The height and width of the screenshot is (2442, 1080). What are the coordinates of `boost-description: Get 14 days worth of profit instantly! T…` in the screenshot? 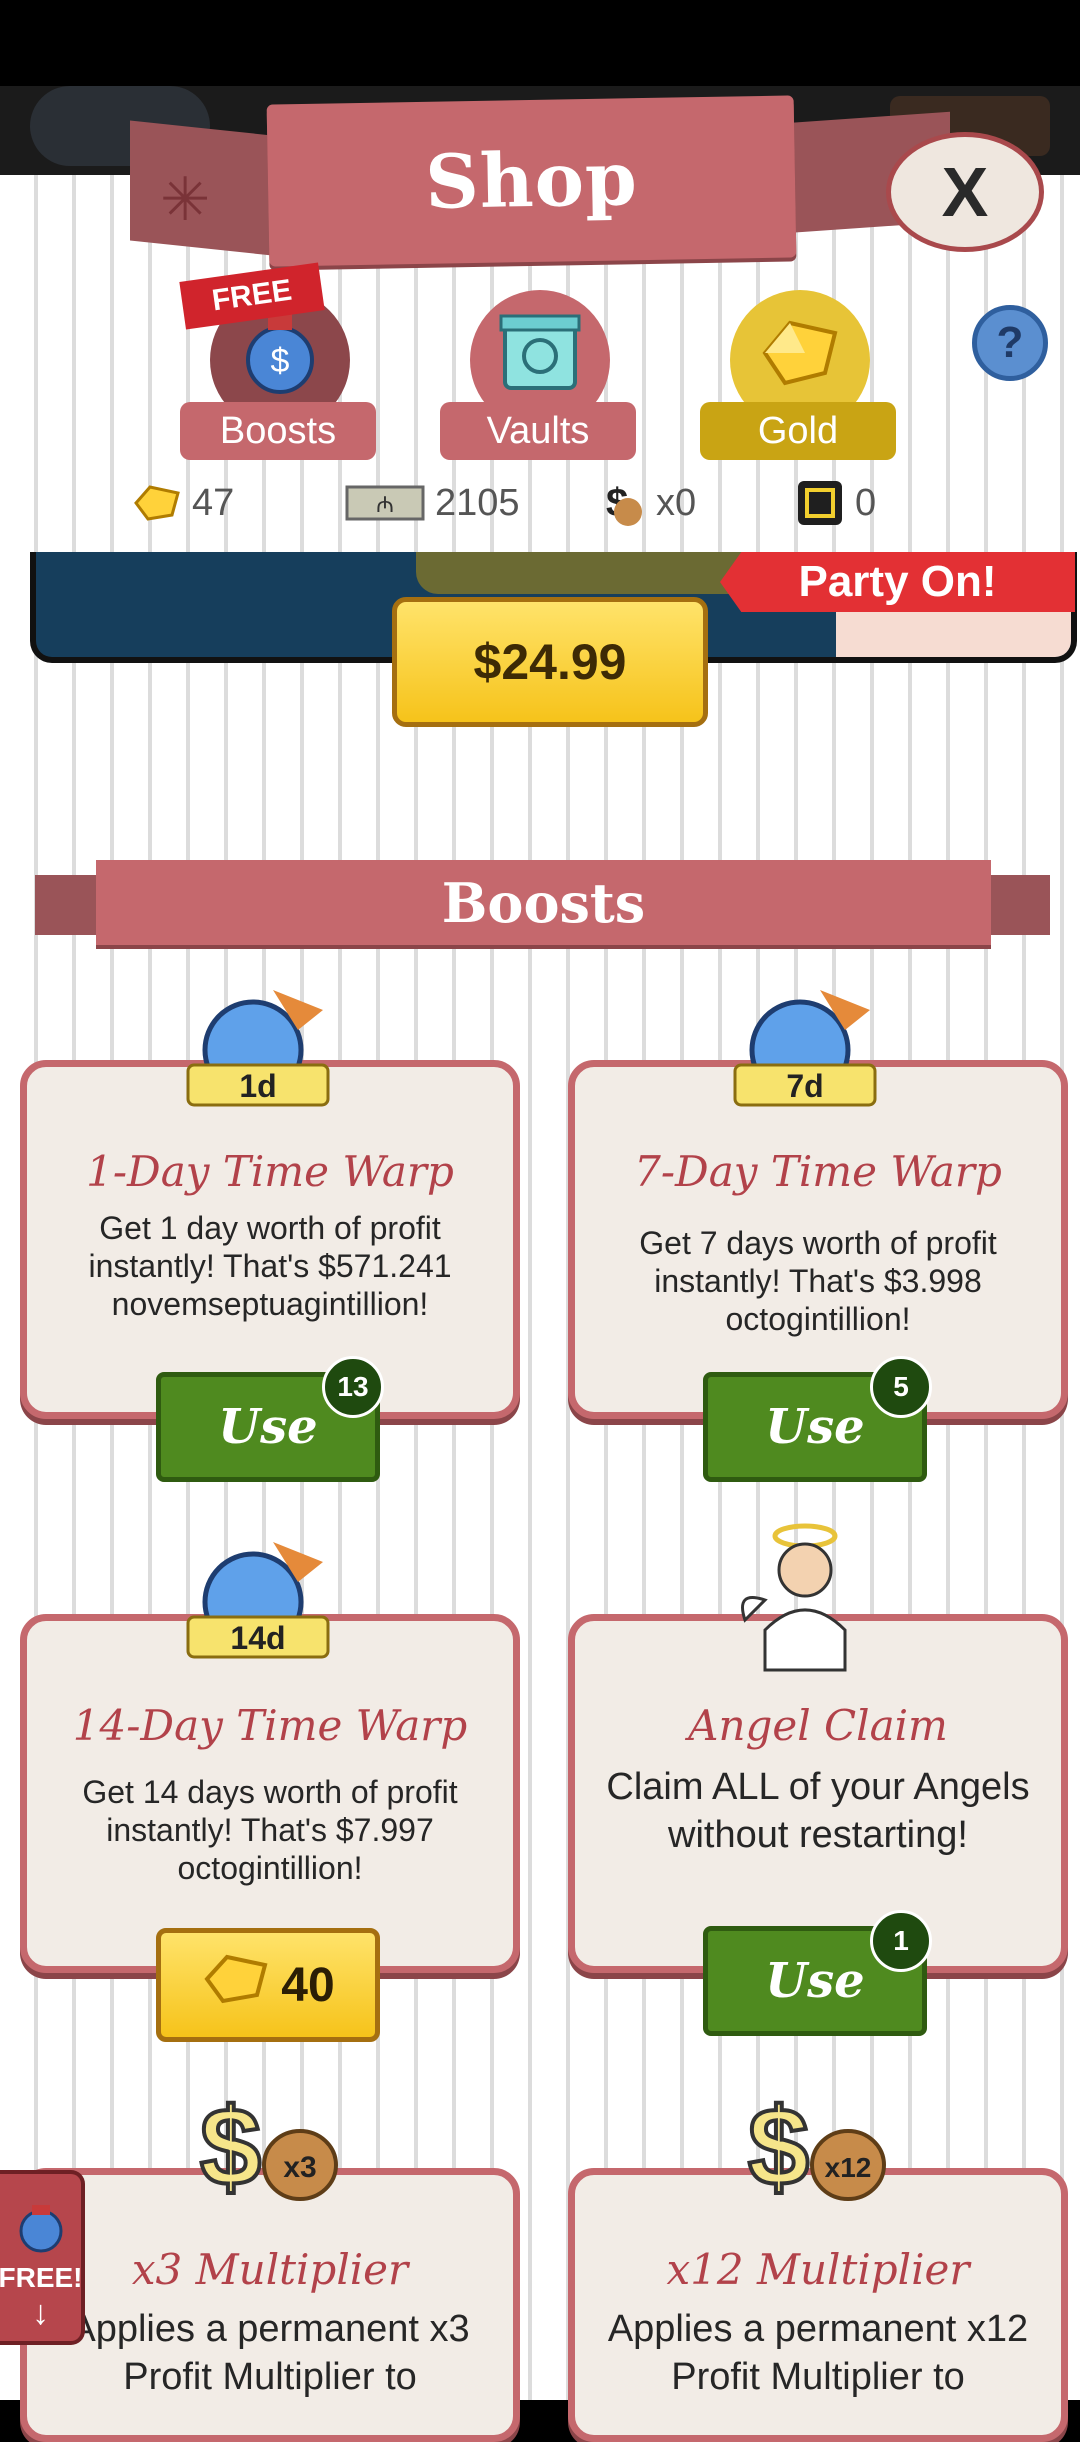 It's located at (270, 1830).